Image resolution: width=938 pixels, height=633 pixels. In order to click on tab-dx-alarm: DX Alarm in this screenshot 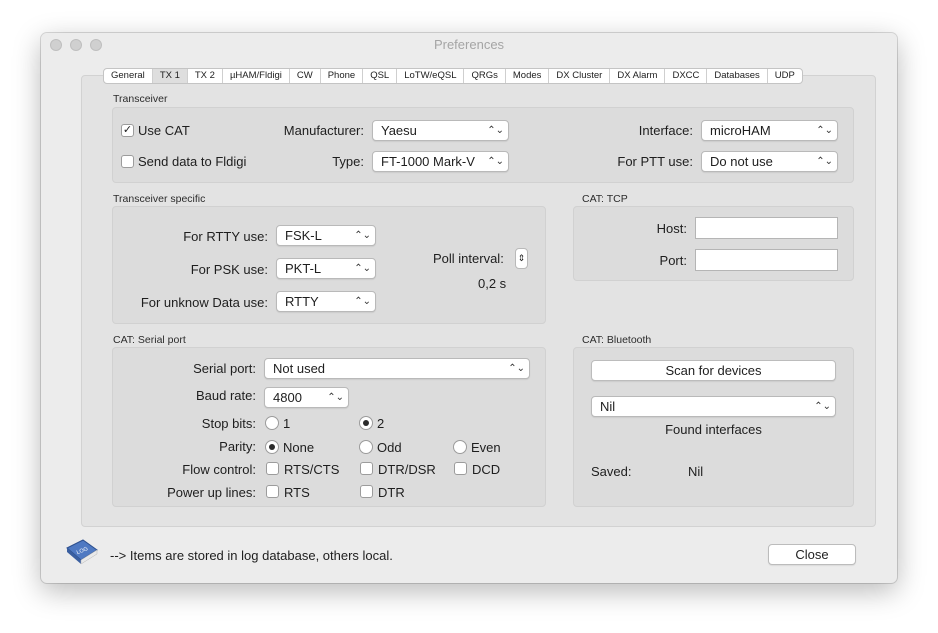, I will do `click(638, 76)`.